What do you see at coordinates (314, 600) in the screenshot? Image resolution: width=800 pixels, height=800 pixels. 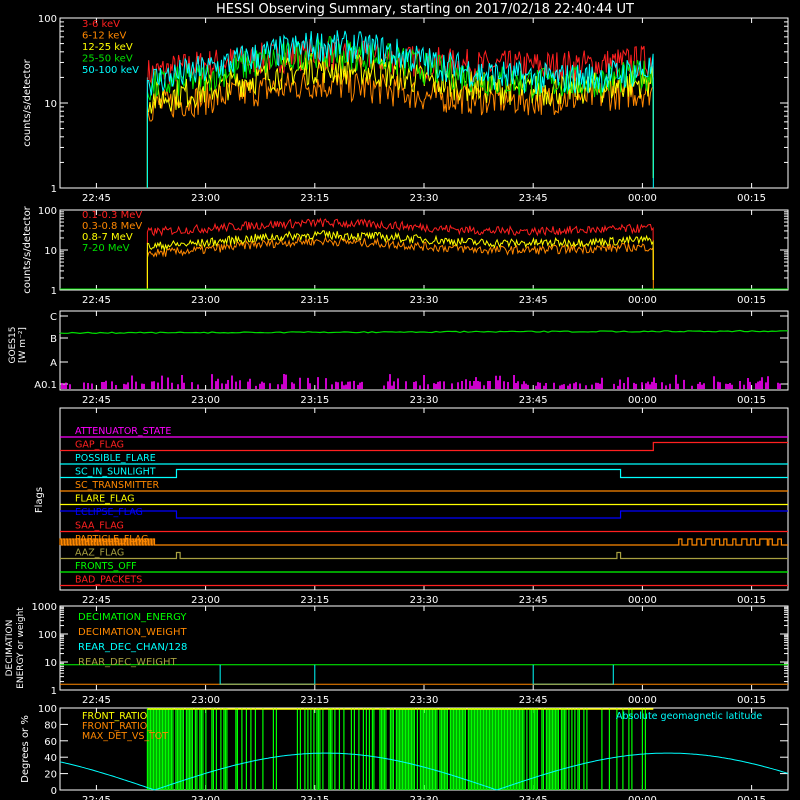 I see `flags-xtick-label: 23:15` at bounding box center [314, 600].